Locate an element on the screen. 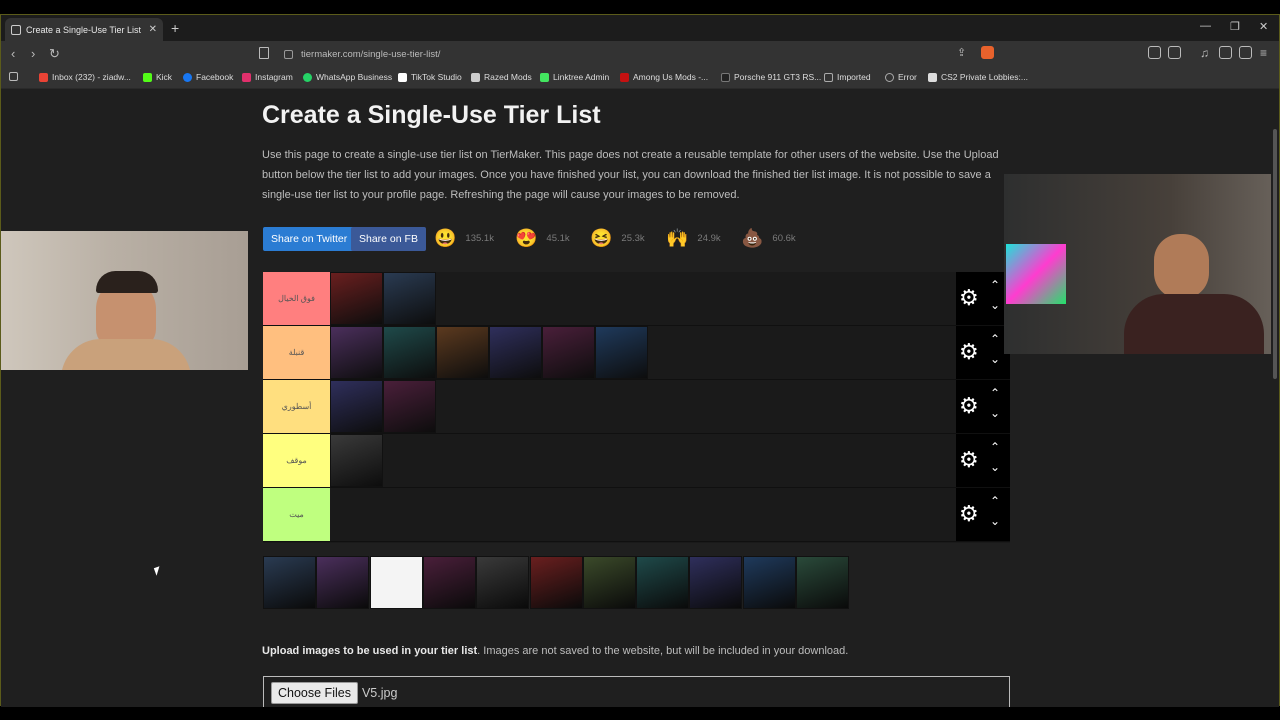 The height and width of the screenshot is (720, 1280). tier-label: أسطوري is located at coordinates (296, 406).